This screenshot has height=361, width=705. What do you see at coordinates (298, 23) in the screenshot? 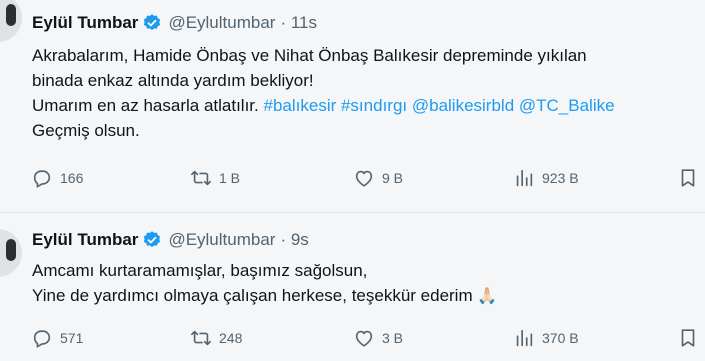
I see `tweet-timestamp: · 11s` at bounding box center [298, 23].